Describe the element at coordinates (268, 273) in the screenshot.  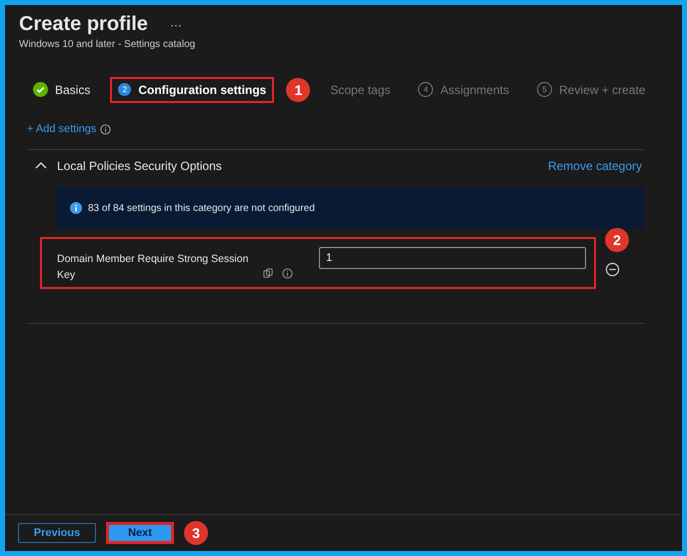
I see `copy-icon` at that location.